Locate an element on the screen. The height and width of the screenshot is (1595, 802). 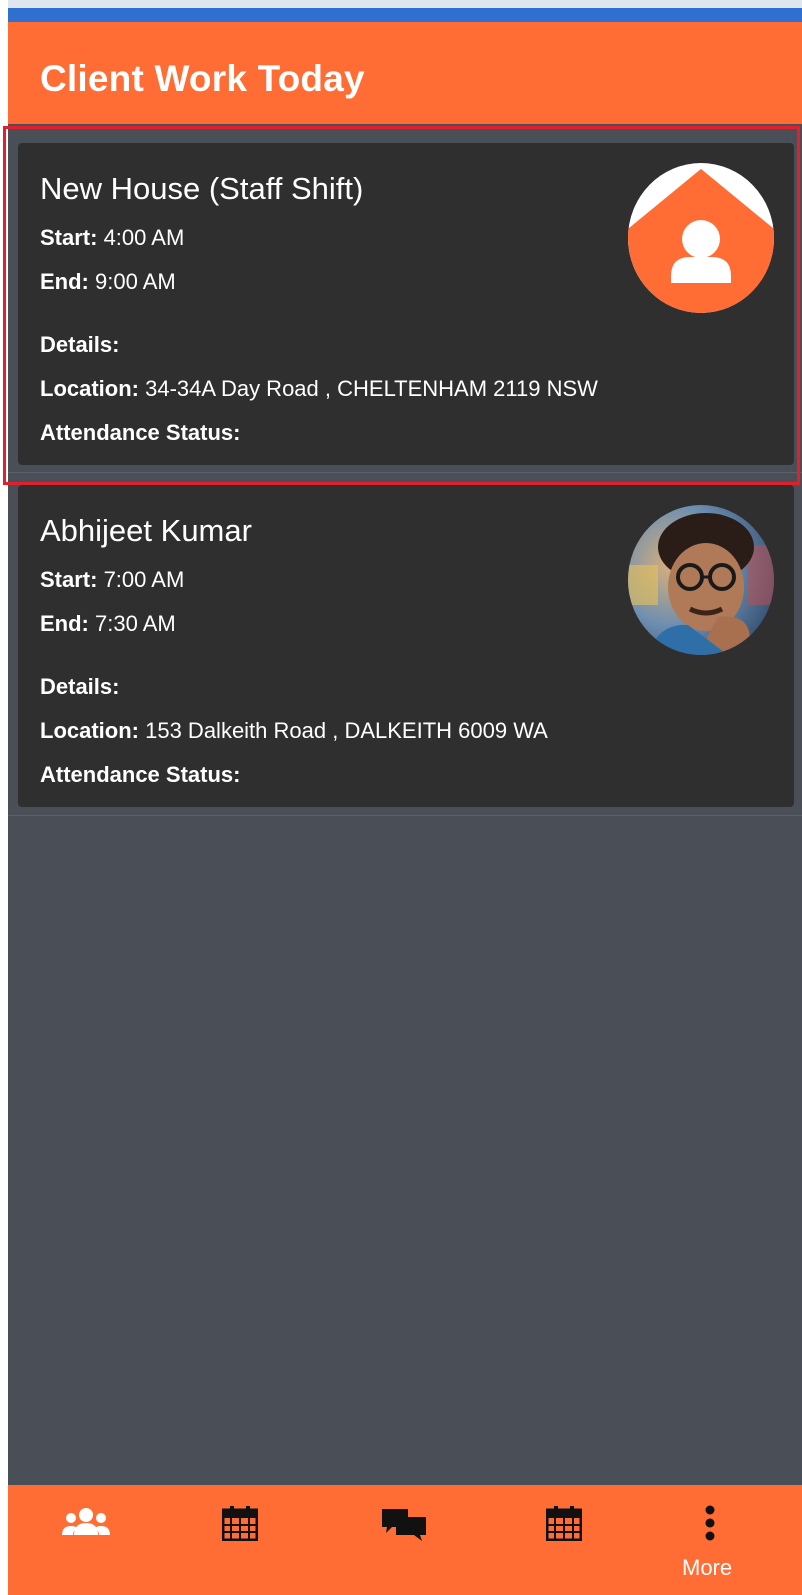
nav-more: More is located at coordinates (722, 1540).